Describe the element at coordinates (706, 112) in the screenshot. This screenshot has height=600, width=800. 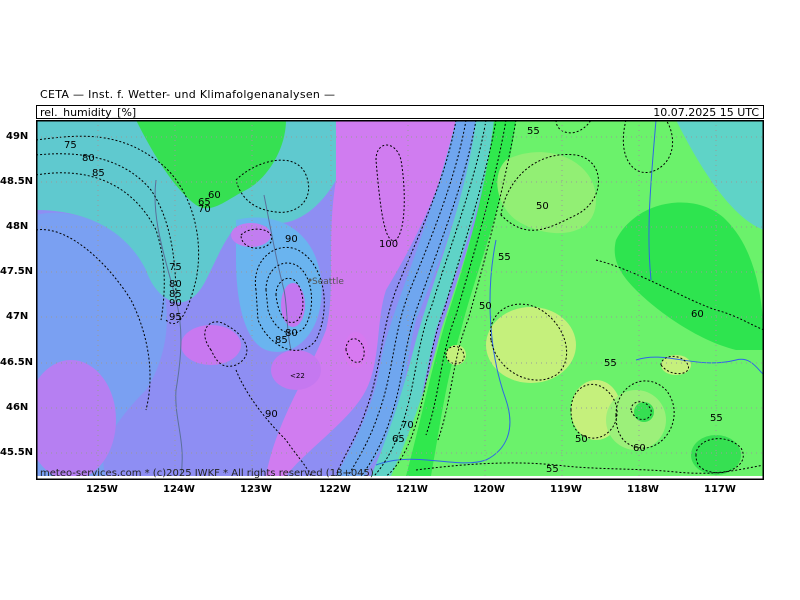
I see `valid-time-label: 10.07.2025 15 UTC` at that location.